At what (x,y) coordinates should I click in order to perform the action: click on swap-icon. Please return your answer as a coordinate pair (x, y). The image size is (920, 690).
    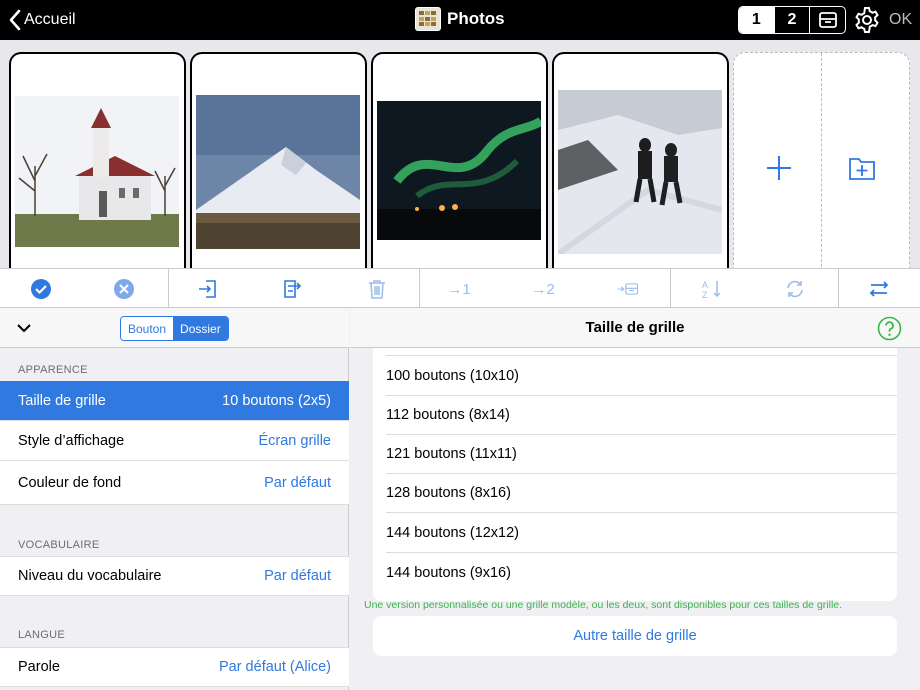
    Looking at the image, I should click on (879, 289).